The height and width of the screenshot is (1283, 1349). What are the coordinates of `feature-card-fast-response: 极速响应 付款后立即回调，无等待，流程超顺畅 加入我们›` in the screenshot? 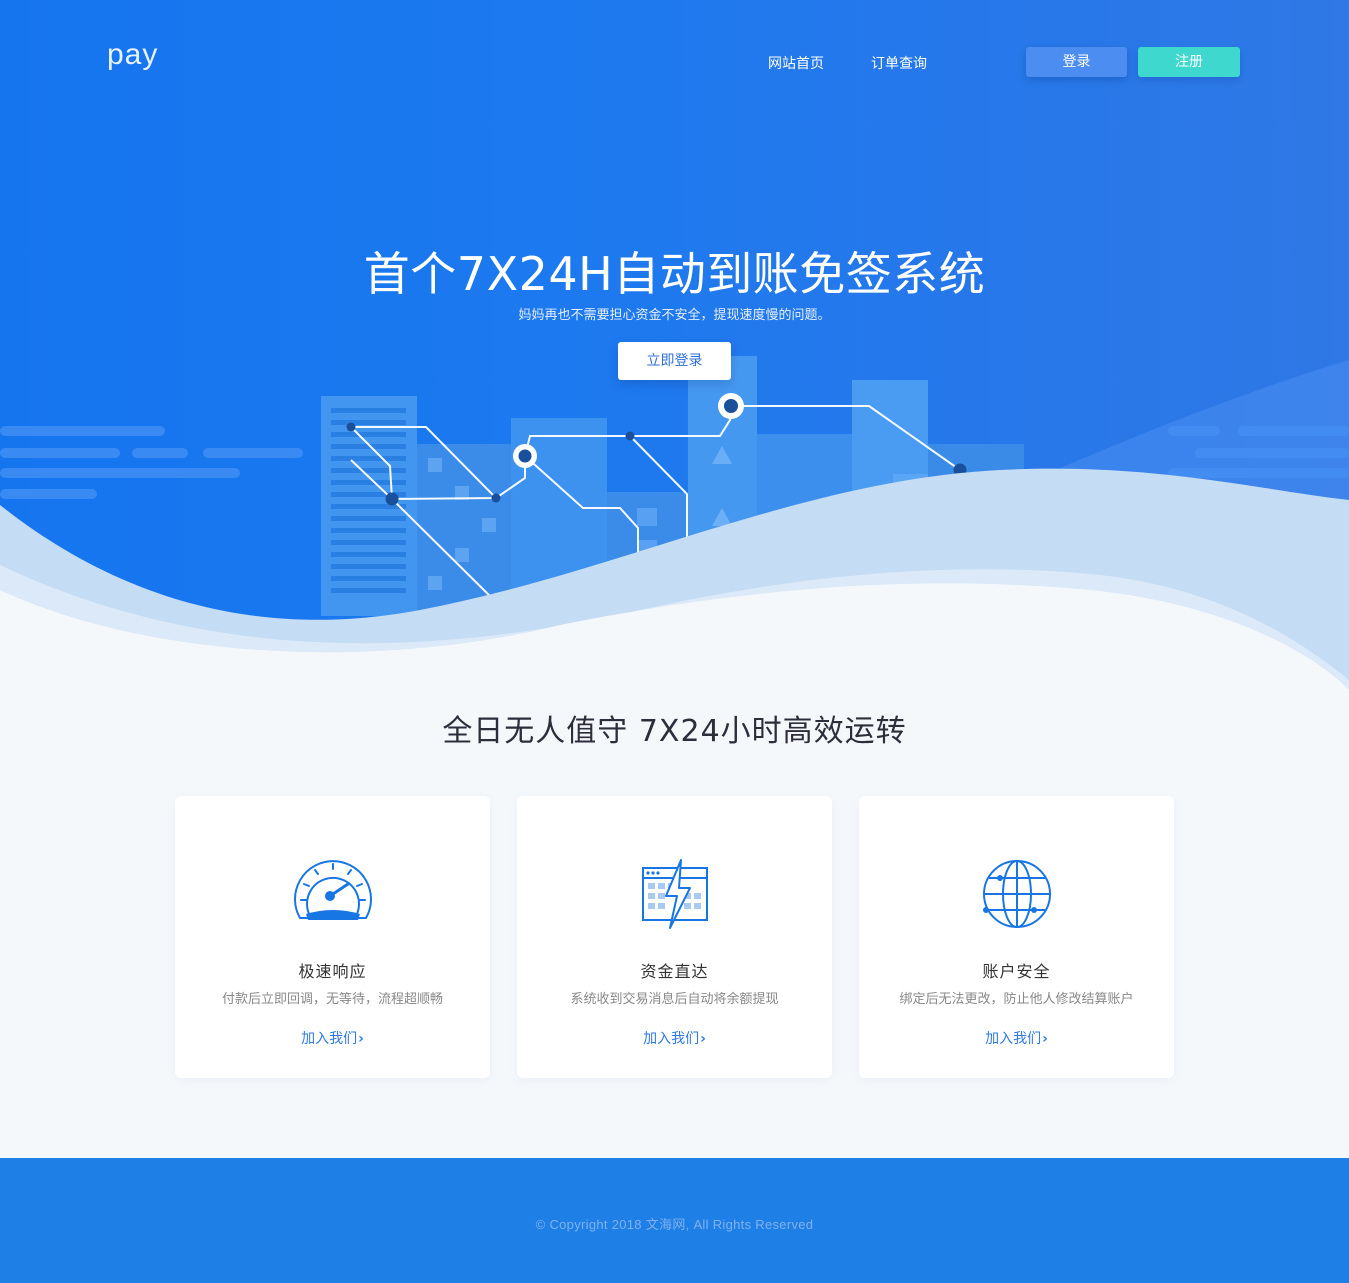 It's located at (332, 937).